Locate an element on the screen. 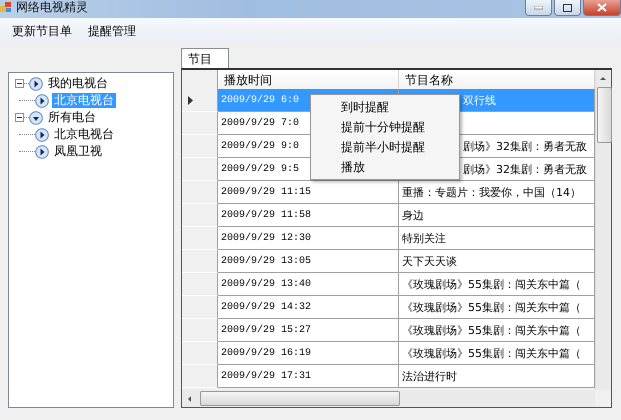 The height and width of the screenshot is (420, 621). minimize-button is located at coordinates (538, 8).